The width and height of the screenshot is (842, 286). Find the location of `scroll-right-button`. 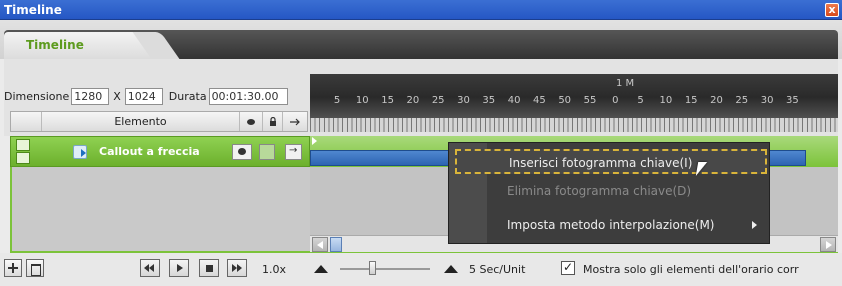

scroll-right-button is located at coordinates (828, 244).